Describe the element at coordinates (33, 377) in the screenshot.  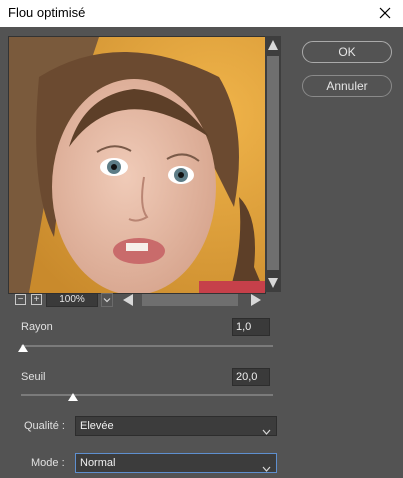
I see `seuil-label: Seuil` at that location.